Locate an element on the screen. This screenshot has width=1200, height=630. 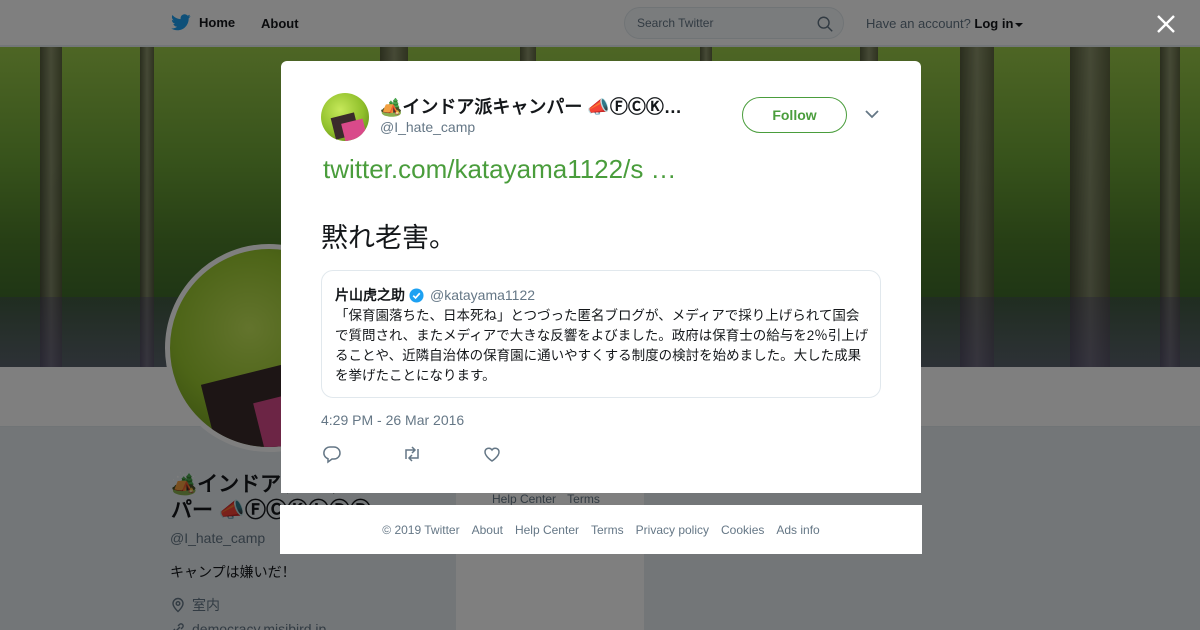
reply-icon is located at coordinates (332, 454).